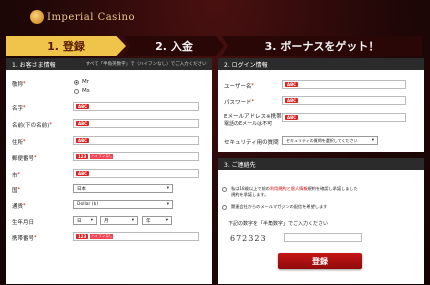  Describe the element at coordinates (19, 206) in the screenshot. I see `currency-row: 通貨 *` at that location.